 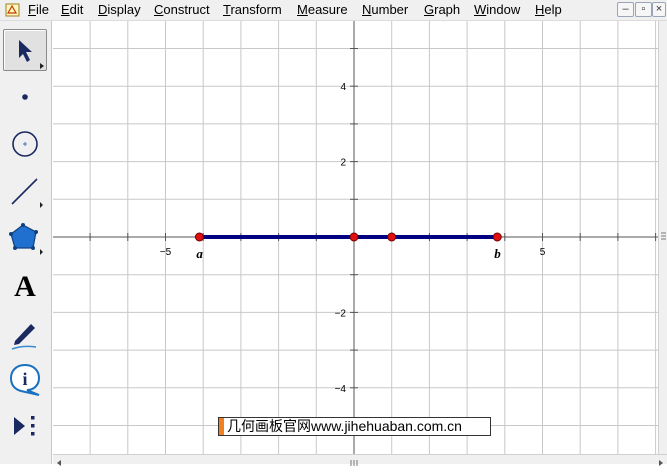 What do you see at coordinates (385, 9) in the screenshot?
I see `menu-number: Number` at bounding box center [385, 9].